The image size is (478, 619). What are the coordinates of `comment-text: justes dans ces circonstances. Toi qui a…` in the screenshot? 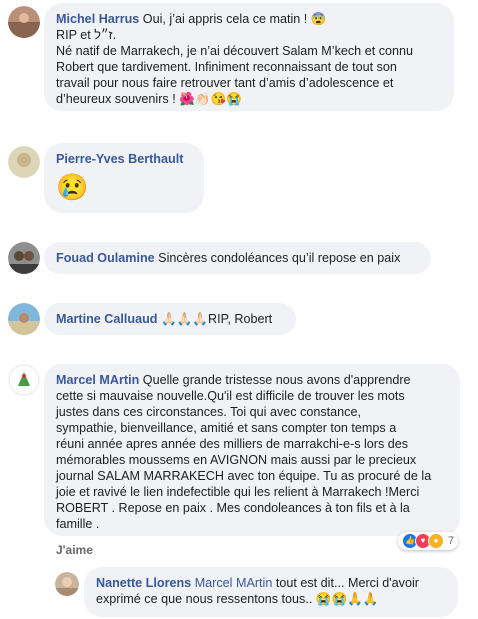 It's located at (208, 412).